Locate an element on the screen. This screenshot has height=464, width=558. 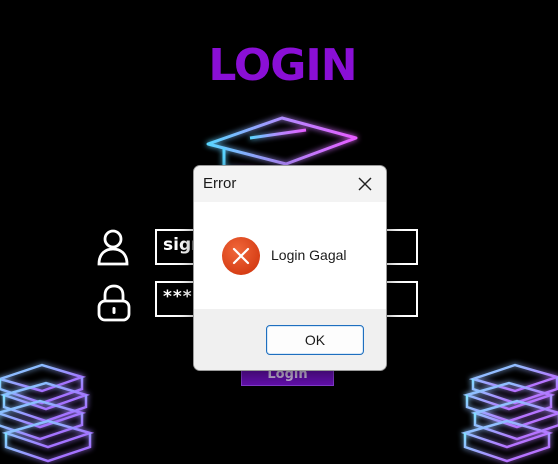
close-icon is located at coordinates (365, 184).